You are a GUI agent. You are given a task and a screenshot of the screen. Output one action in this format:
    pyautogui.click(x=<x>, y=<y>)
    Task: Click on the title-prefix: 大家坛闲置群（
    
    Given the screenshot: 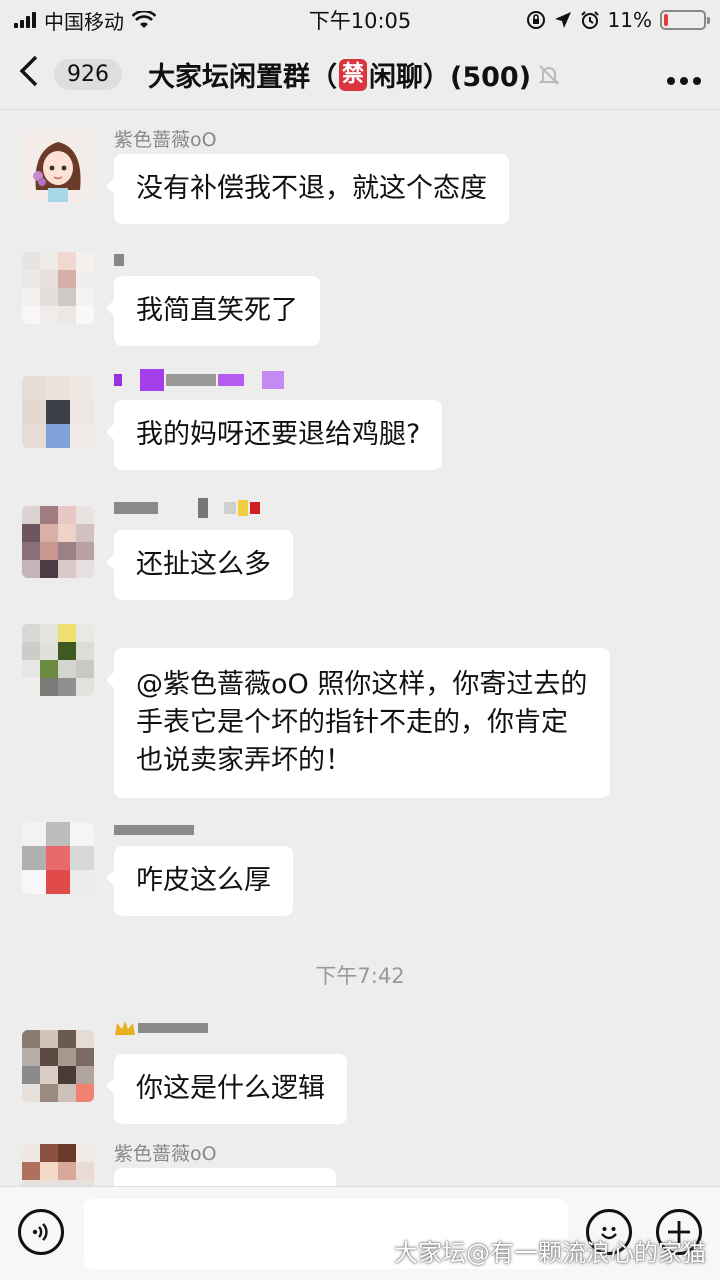 What is the action you would take?
    pyautogui.click(x=242, y=77)
    